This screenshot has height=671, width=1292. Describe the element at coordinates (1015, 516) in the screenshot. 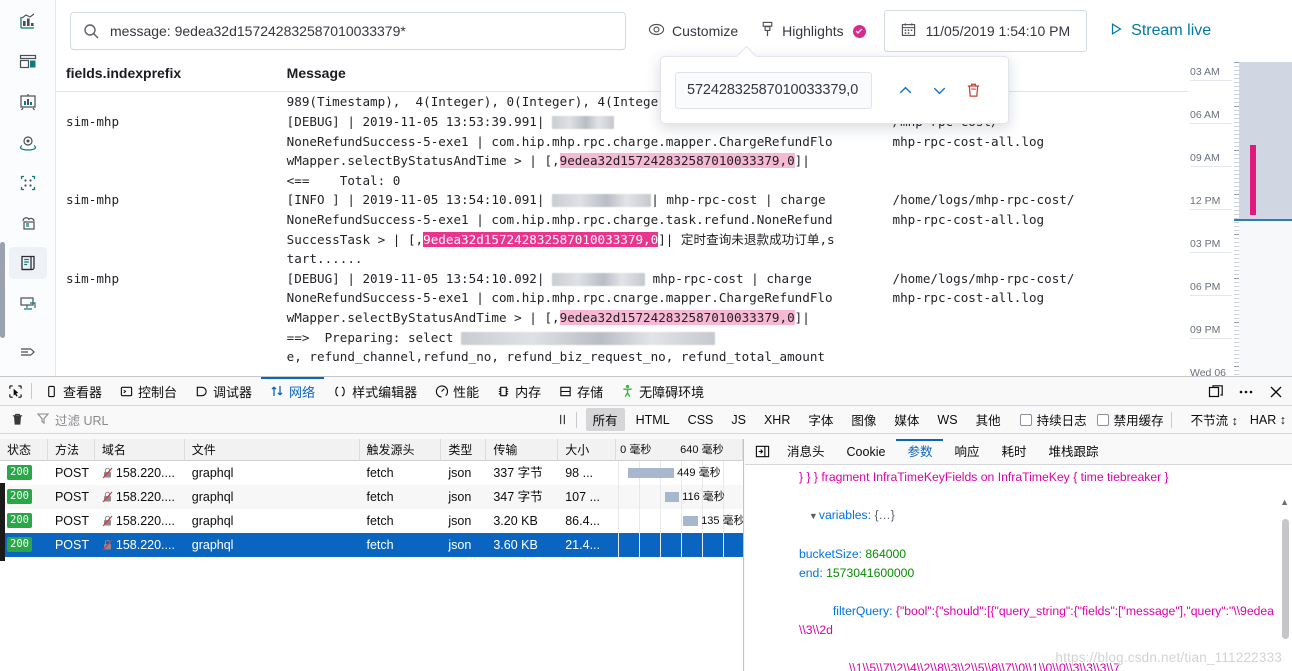

I see `variables-node: ▼variables: {…}` at that location.